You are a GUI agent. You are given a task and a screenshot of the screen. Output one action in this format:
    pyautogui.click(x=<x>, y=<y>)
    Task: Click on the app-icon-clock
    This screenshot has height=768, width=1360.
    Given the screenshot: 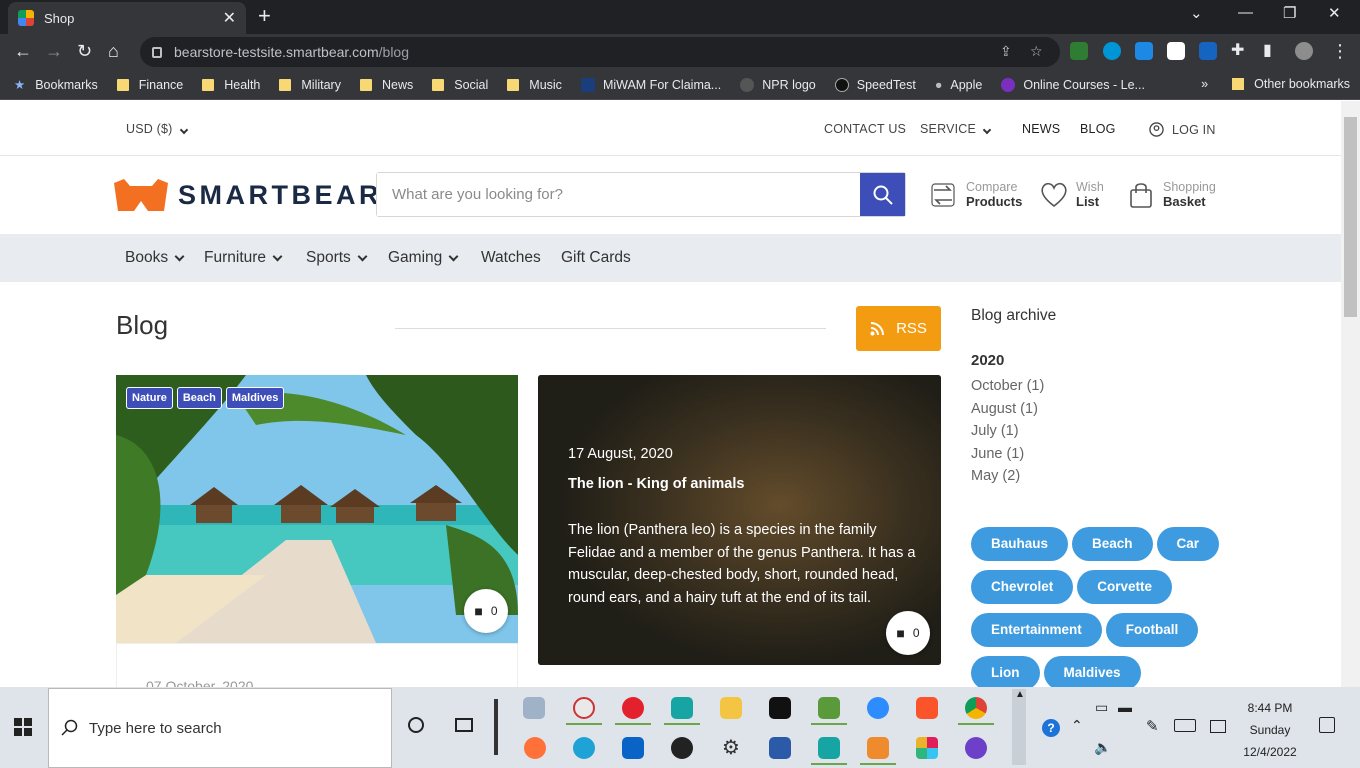 What is the action you would take?
    pyautogui.click(x=584, y=708)
    